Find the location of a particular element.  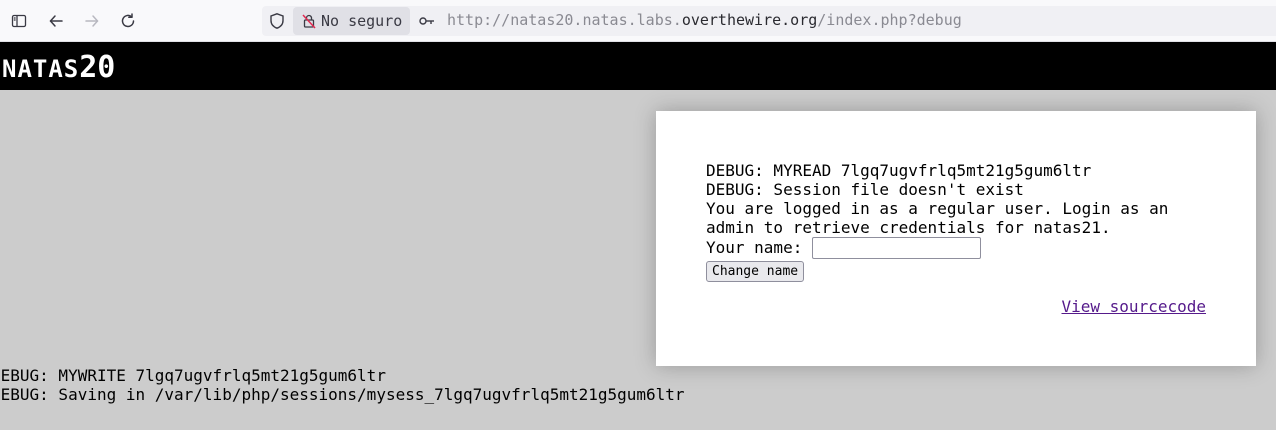

url-prefix: http://natas20.natas.labs. is located at coordinates (564, 20).